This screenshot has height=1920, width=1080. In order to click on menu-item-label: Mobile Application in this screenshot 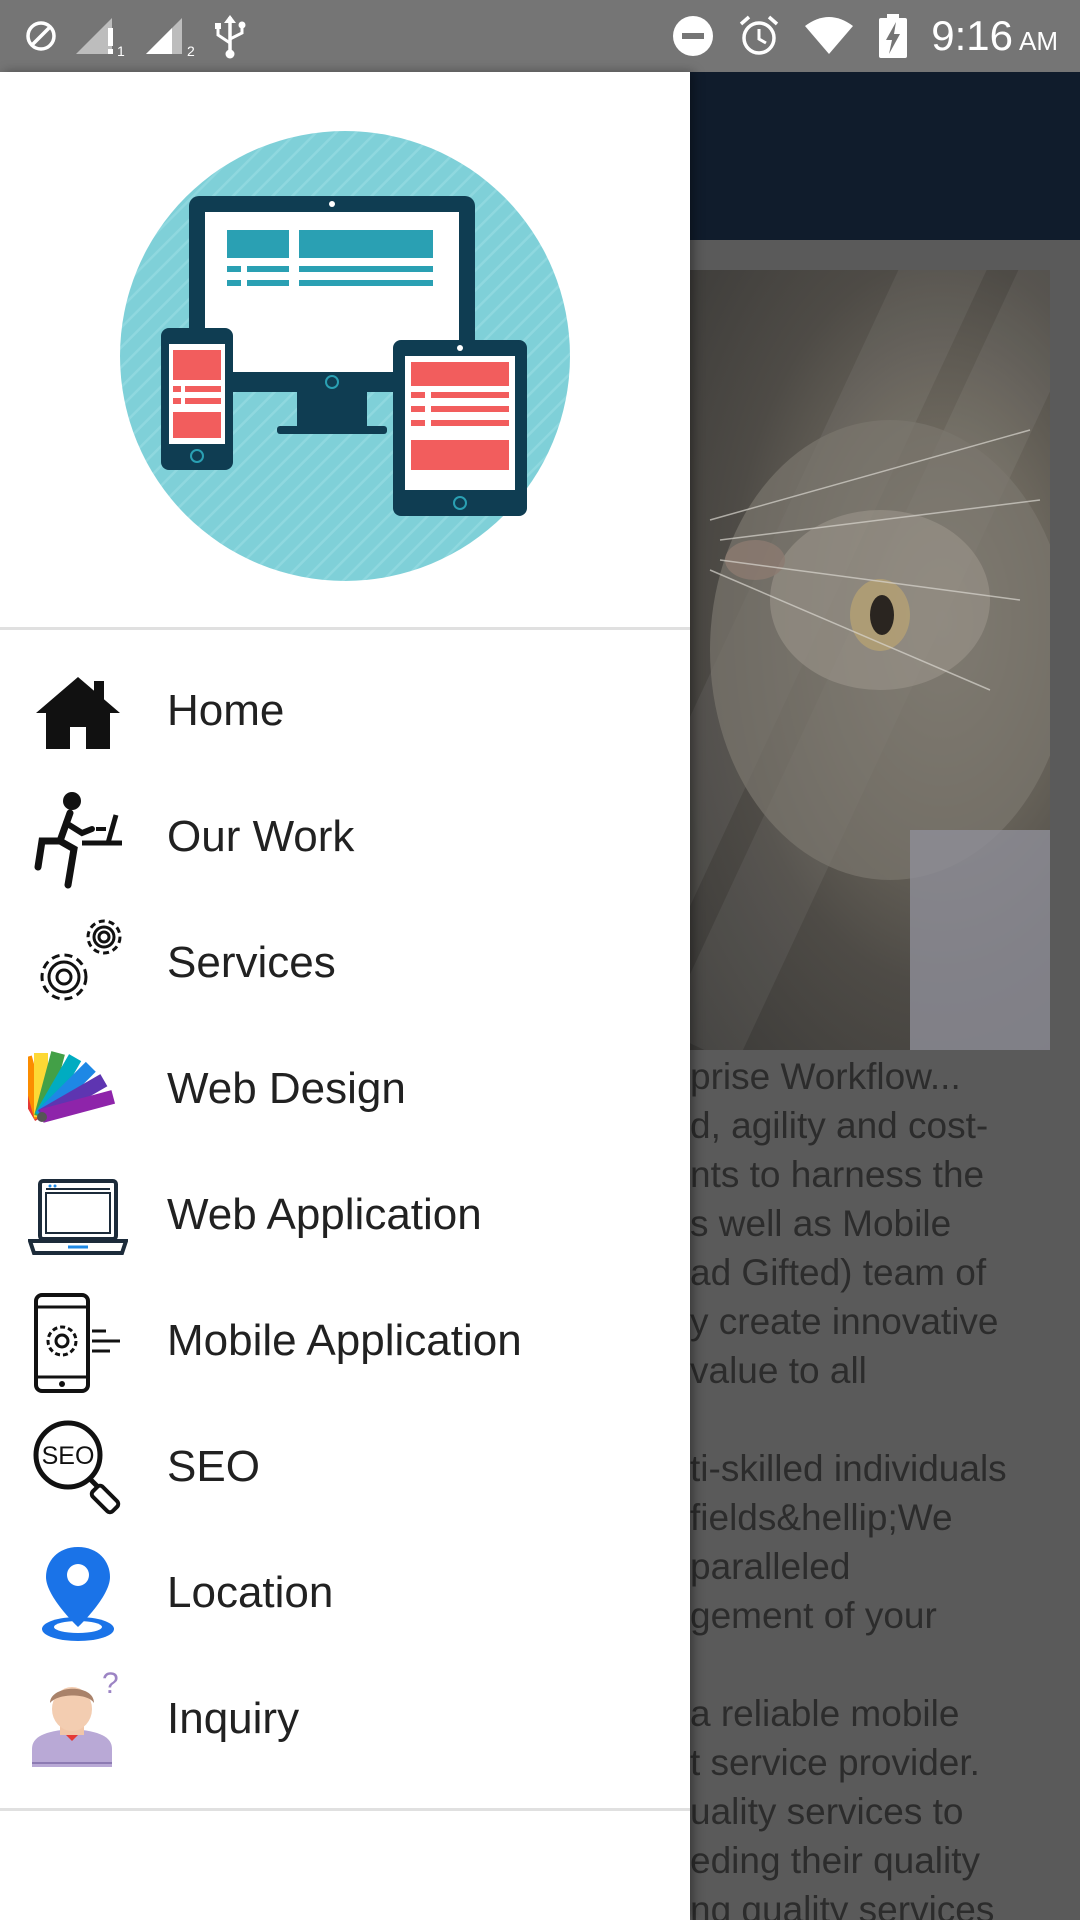, I will do `click(344, 1340)`.